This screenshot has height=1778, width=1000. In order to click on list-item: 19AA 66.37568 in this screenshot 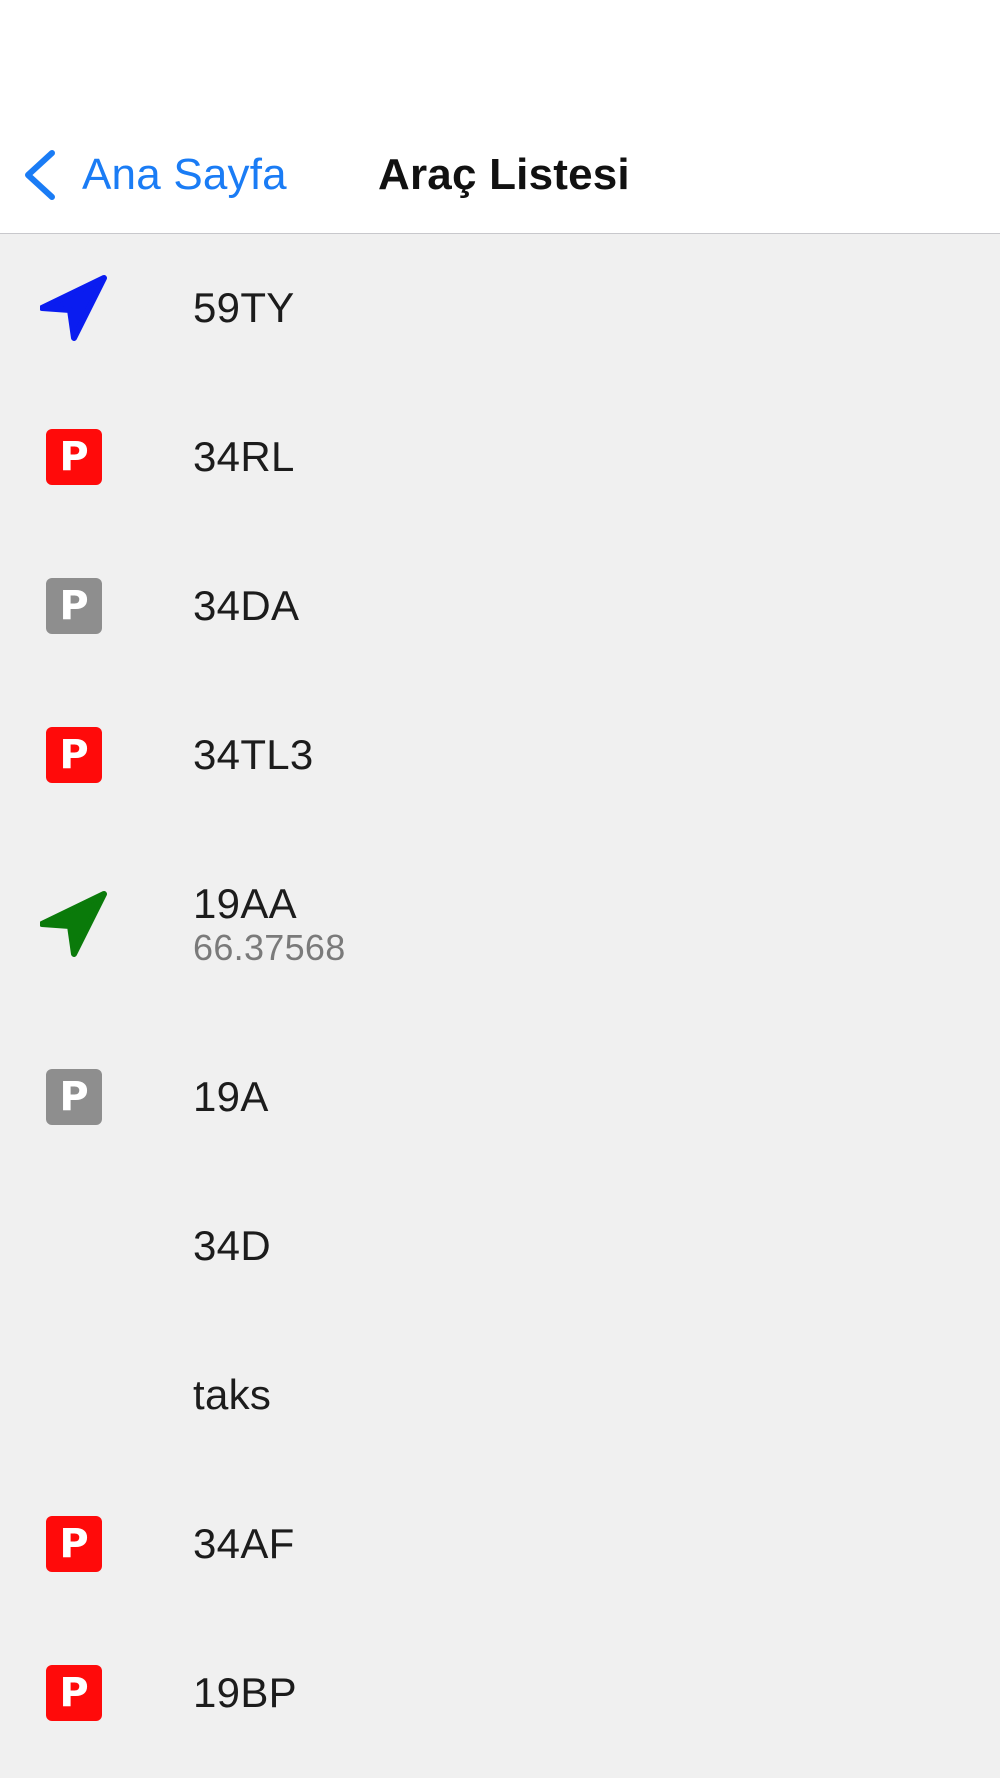, I will do `click(500, 926)`.